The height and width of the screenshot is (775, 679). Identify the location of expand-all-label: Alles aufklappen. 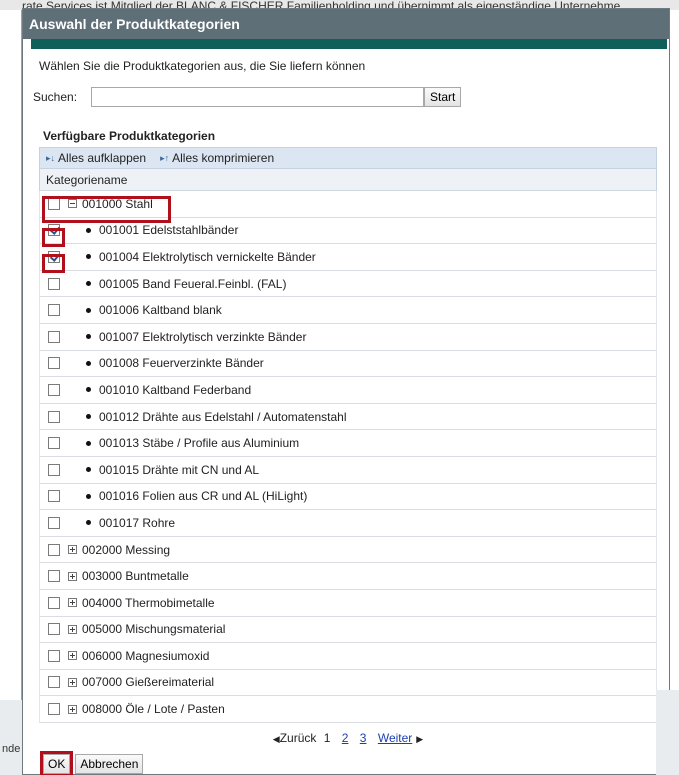
(102, 158).